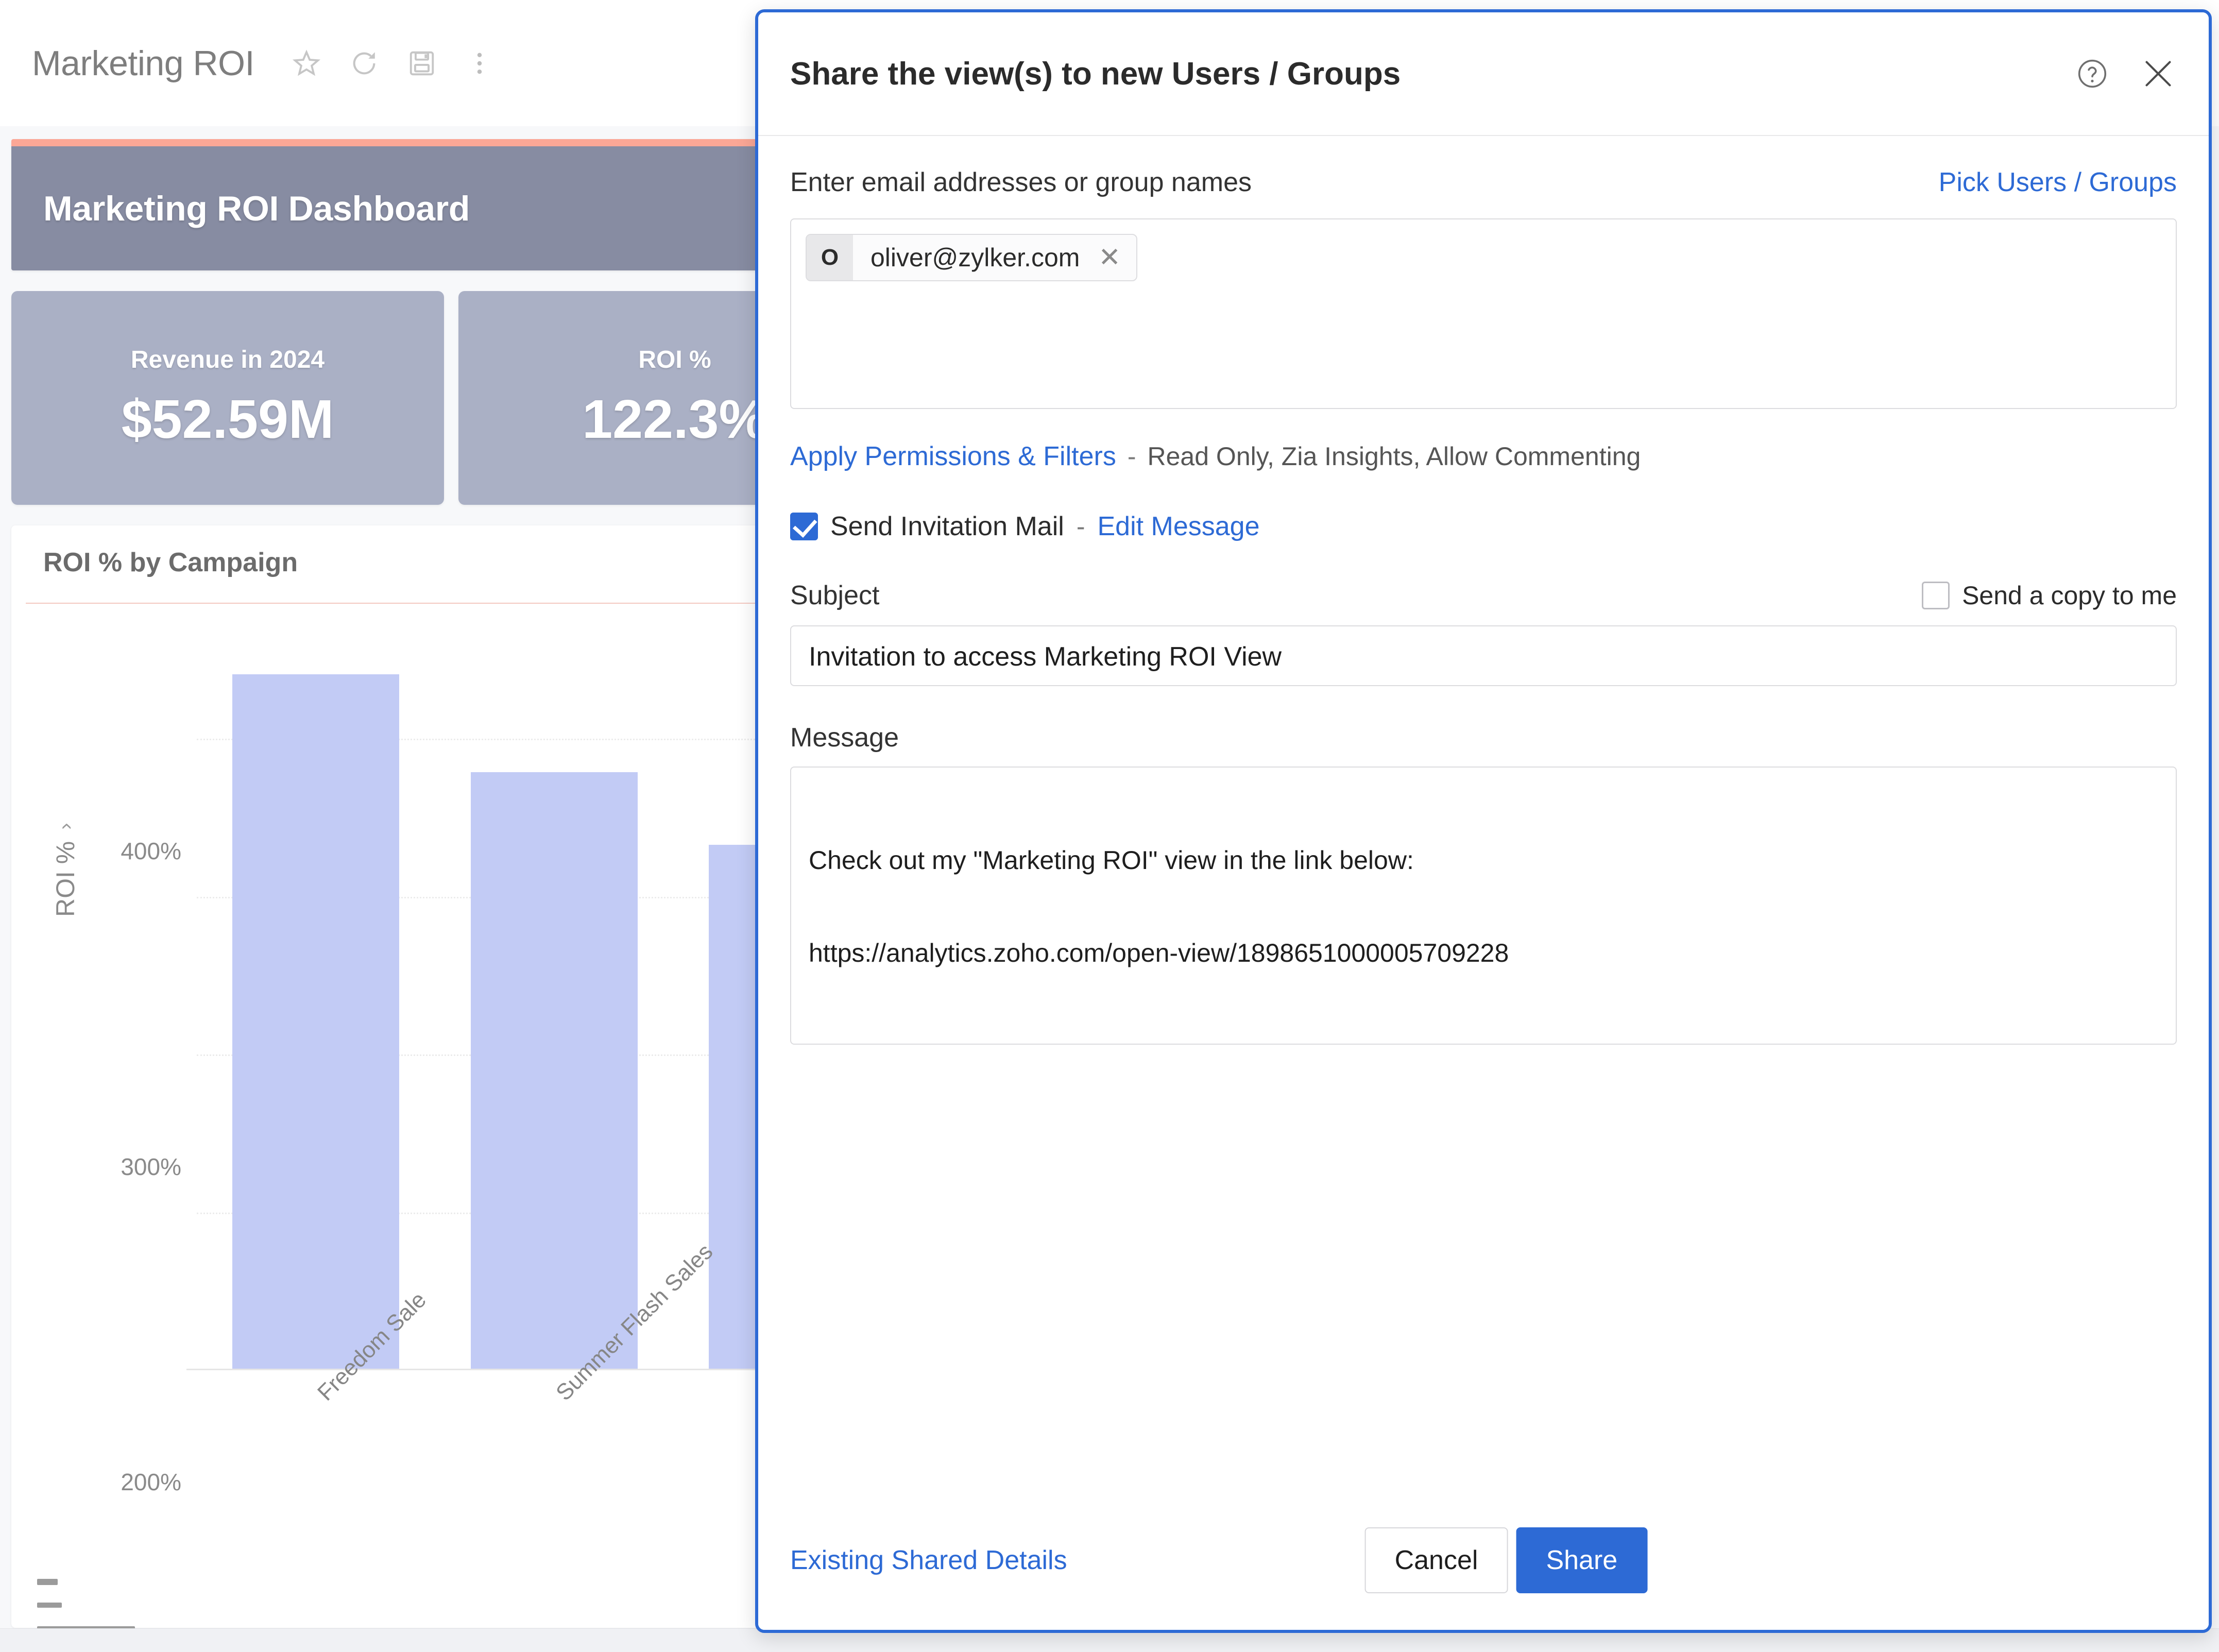 The width and height of the screenshot is (2219, 1652). Describe the element at coordinates (170, 562) in the screenshot. I see `chart-title: ROI % by Campaign` at that location.